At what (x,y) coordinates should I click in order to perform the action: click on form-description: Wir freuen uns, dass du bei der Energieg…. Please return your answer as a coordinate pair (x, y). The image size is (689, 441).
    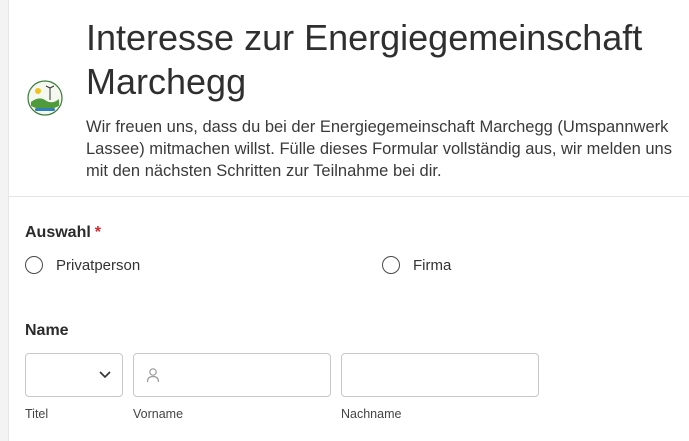
    Looking at the image, I should click on (379, 149).